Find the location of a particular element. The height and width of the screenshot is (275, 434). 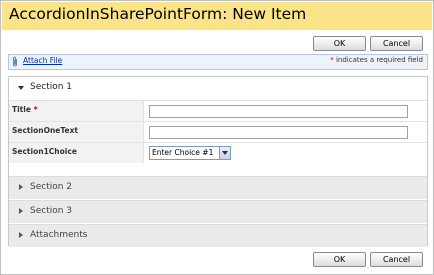

section-3-header: Section 3 is located at coordinates (218, 211).